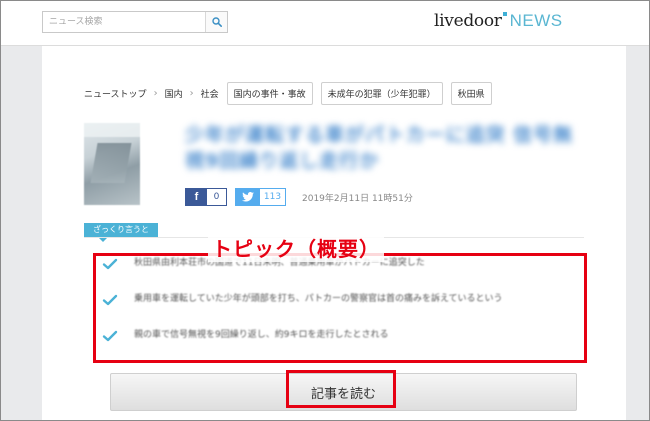 Image resolution: width=650 pixels, height=421 pixels. Describe the element at coordinates (296, 247) in the screenshot. I see `topic-annotation: トピック（概要）` at that location.